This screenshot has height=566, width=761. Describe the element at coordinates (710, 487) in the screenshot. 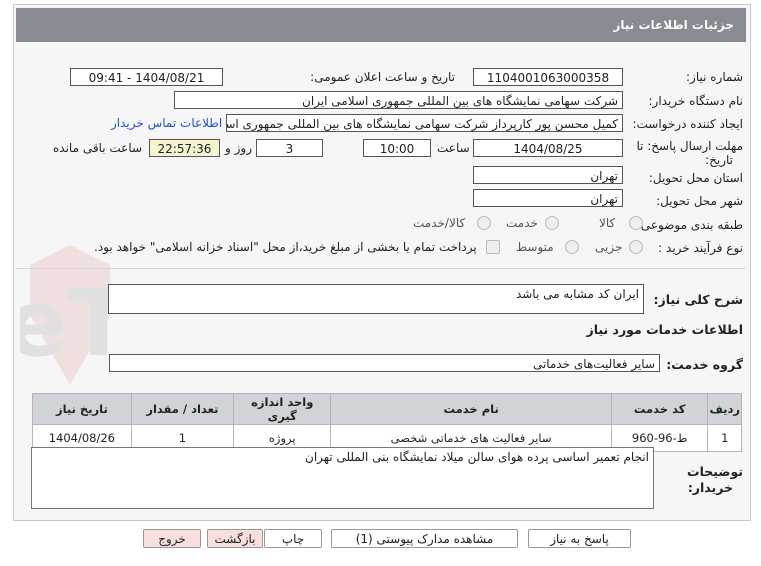

I see `buyer-notes-label-2: خریدار:` at that location.